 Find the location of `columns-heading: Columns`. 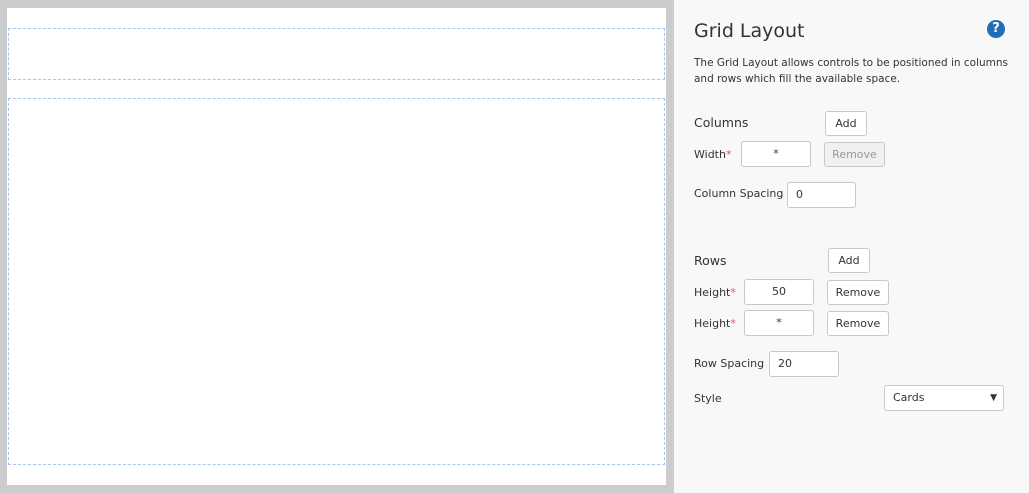

columns-heading: Columns is located at coordinates (721, 122).